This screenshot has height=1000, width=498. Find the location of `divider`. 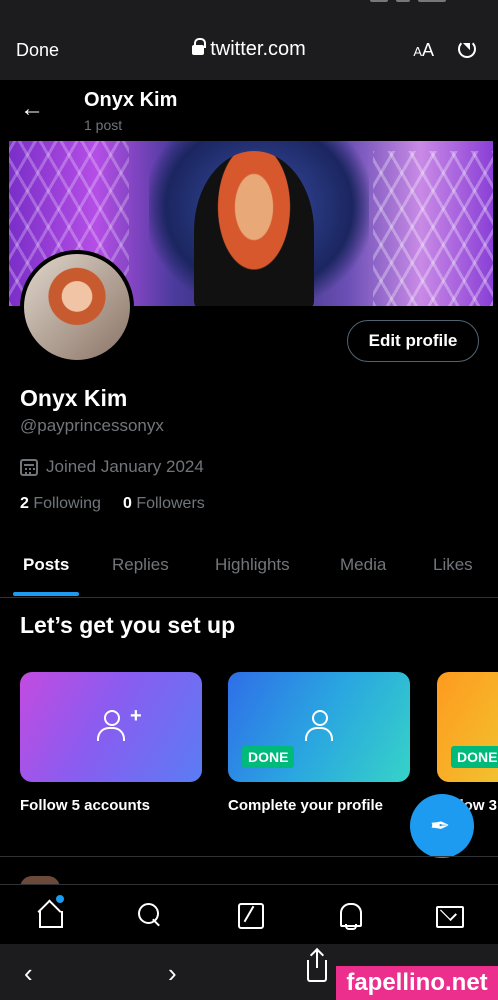

divider is located at coordinates (249, 856).